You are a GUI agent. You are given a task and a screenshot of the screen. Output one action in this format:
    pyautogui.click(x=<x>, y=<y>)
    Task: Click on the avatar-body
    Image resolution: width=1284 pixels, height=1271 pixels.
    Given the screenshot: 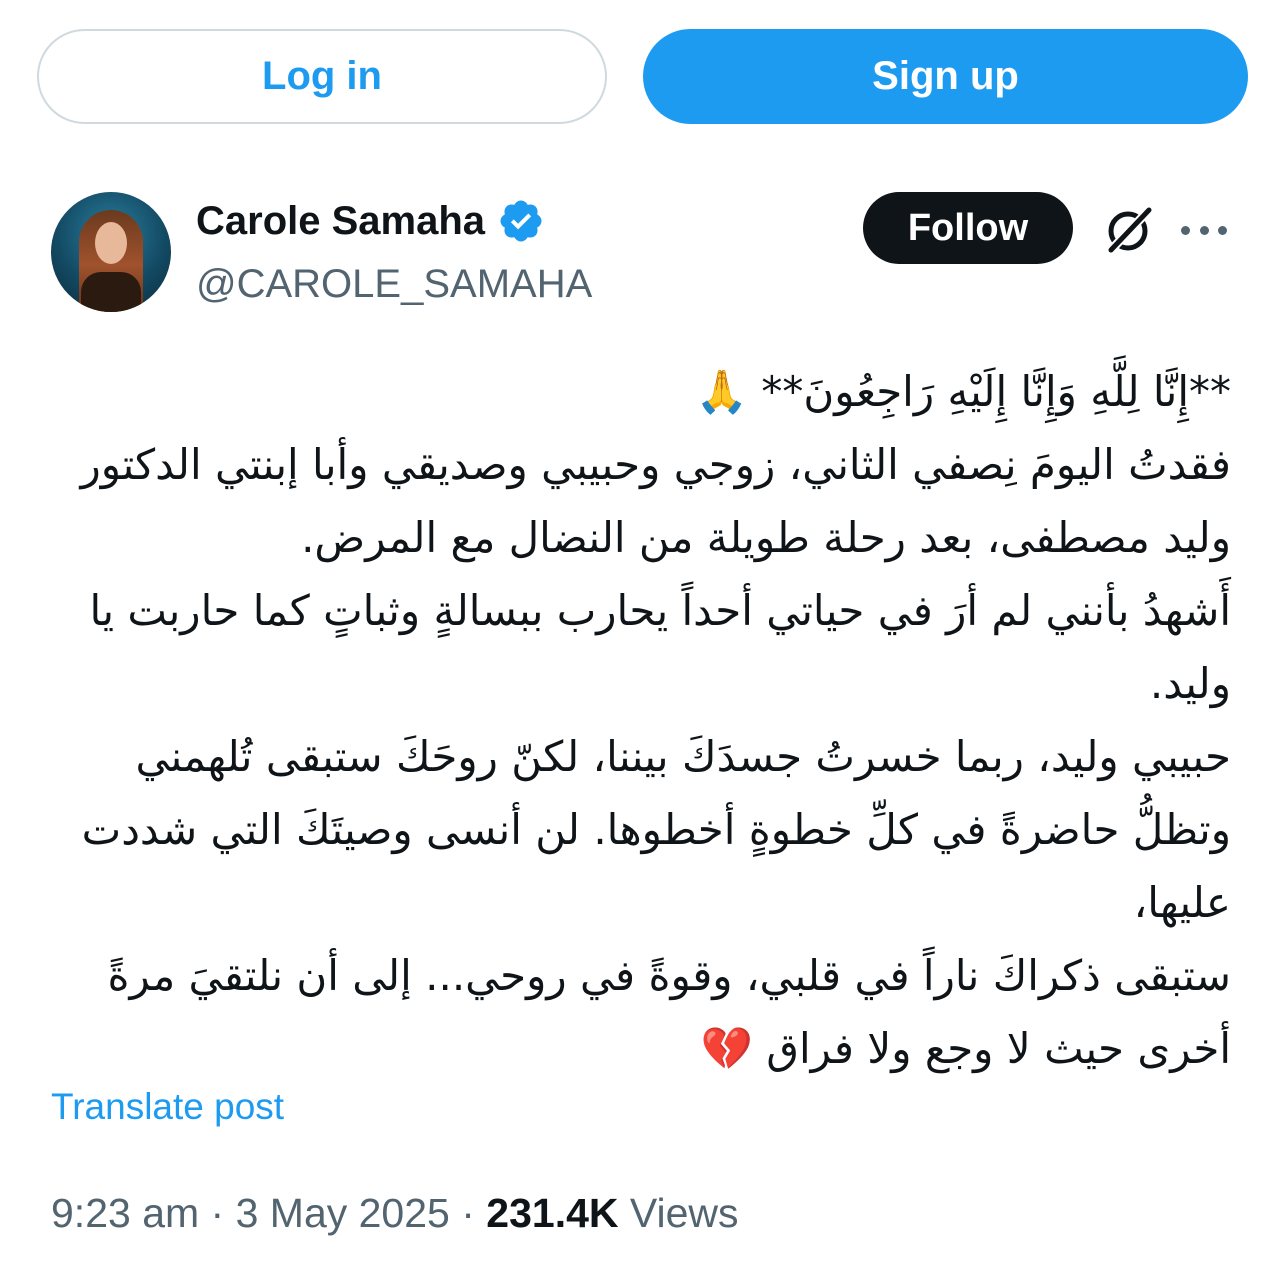 What is the action you would take?
    pyautogui.click(x=111, y=292)
    